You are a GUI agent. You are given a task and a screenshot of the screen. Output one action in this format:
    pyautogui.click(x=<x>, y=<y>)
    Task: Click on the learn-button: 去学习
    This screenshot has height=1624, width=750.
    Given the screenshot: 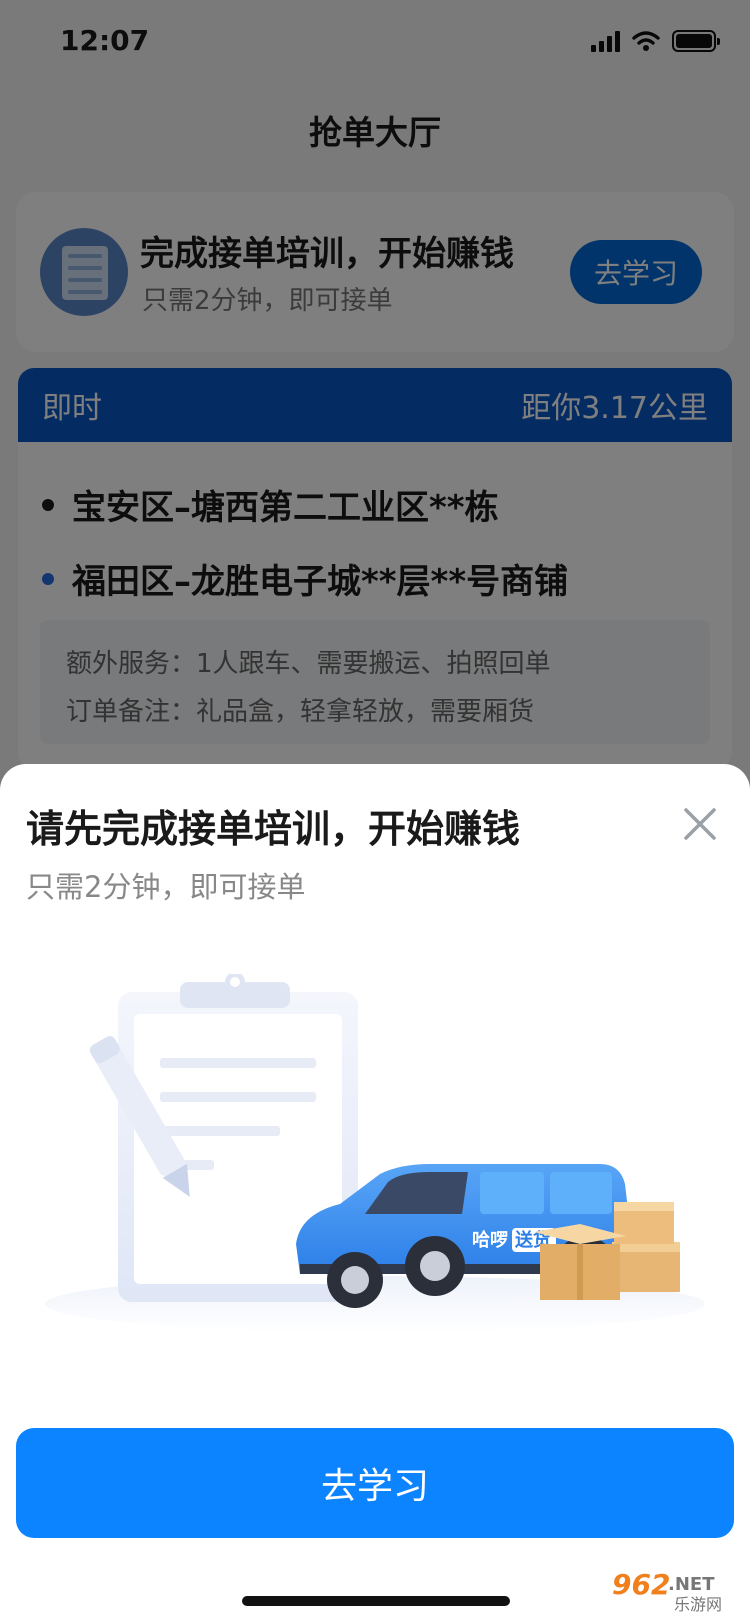 What is the action you would take?
    pyautogui.click(x=375, y=1483)
    